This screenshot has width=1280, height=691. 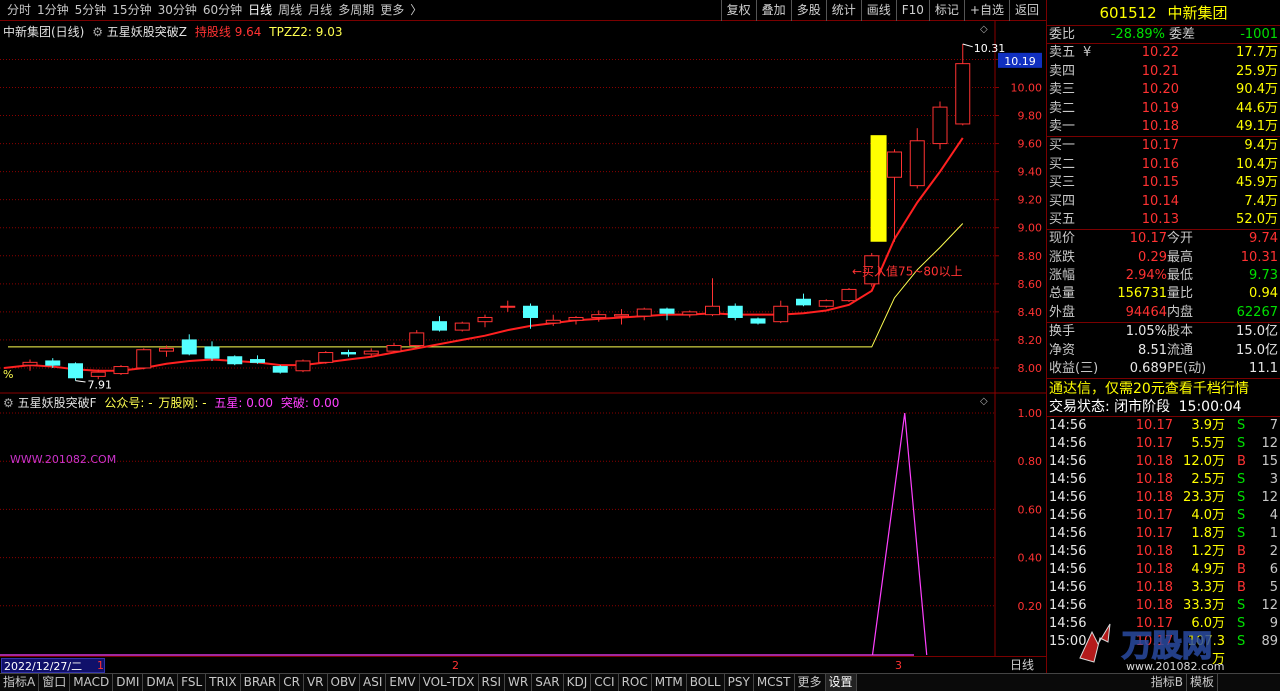 What do you see at coordinates (669, 682) in the screenshot?
I see `indicator-tab-20: MTM` at bounding box center [669, 682].